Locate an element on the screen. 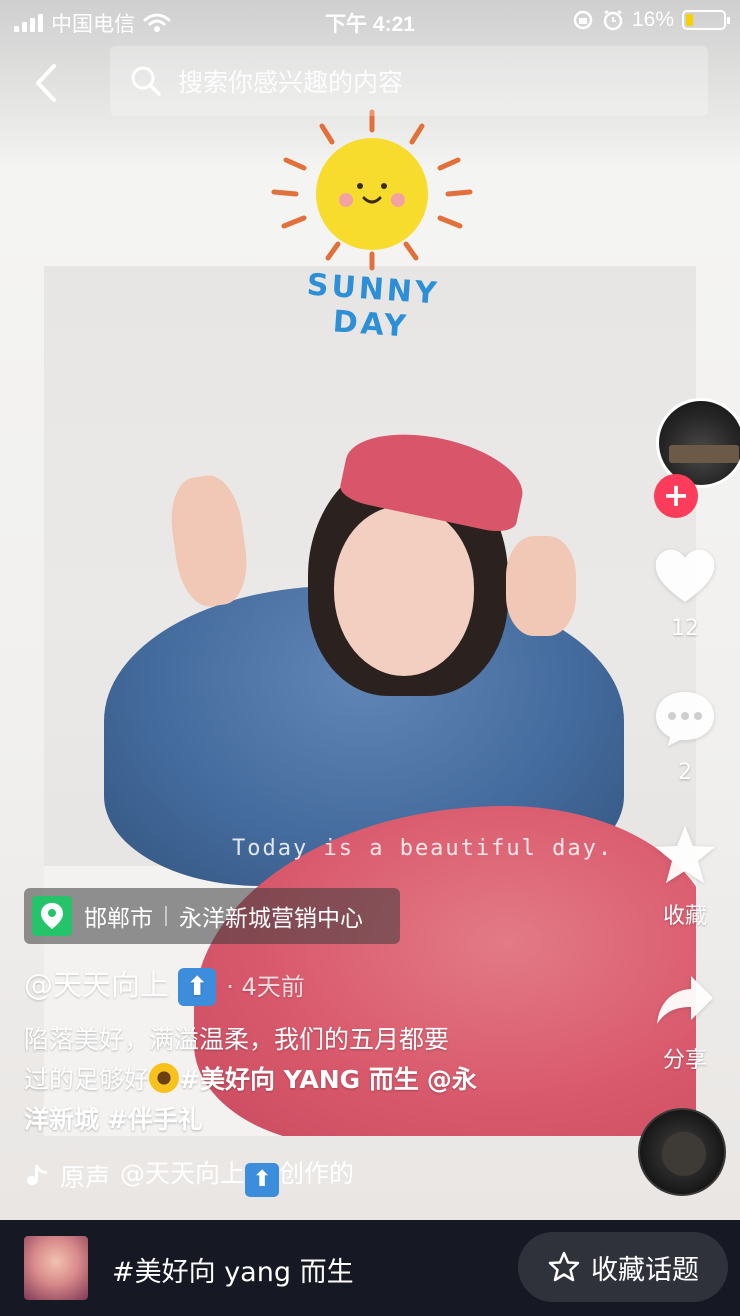 The image size is (740, 1316). share-button: 分享 is located at coordinates (685, 1023).